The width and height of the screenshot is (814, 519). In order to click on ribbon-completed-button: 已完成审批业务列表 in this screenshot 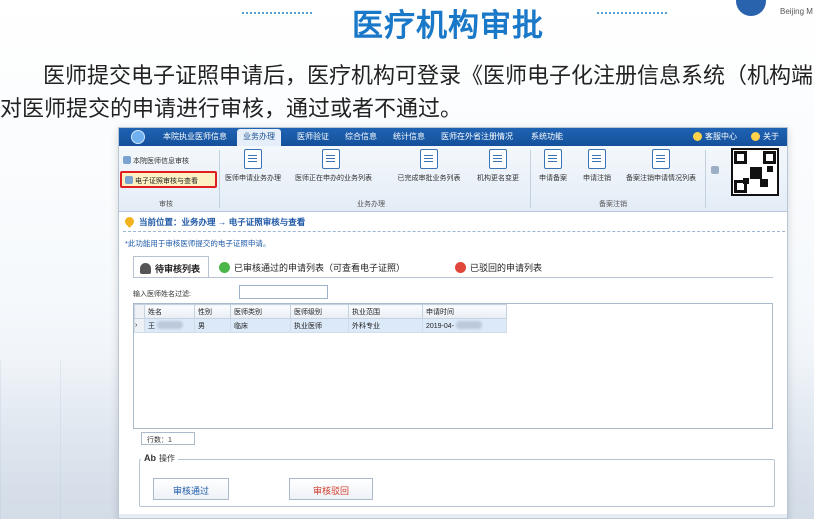, I will do `click(429, 169)`.